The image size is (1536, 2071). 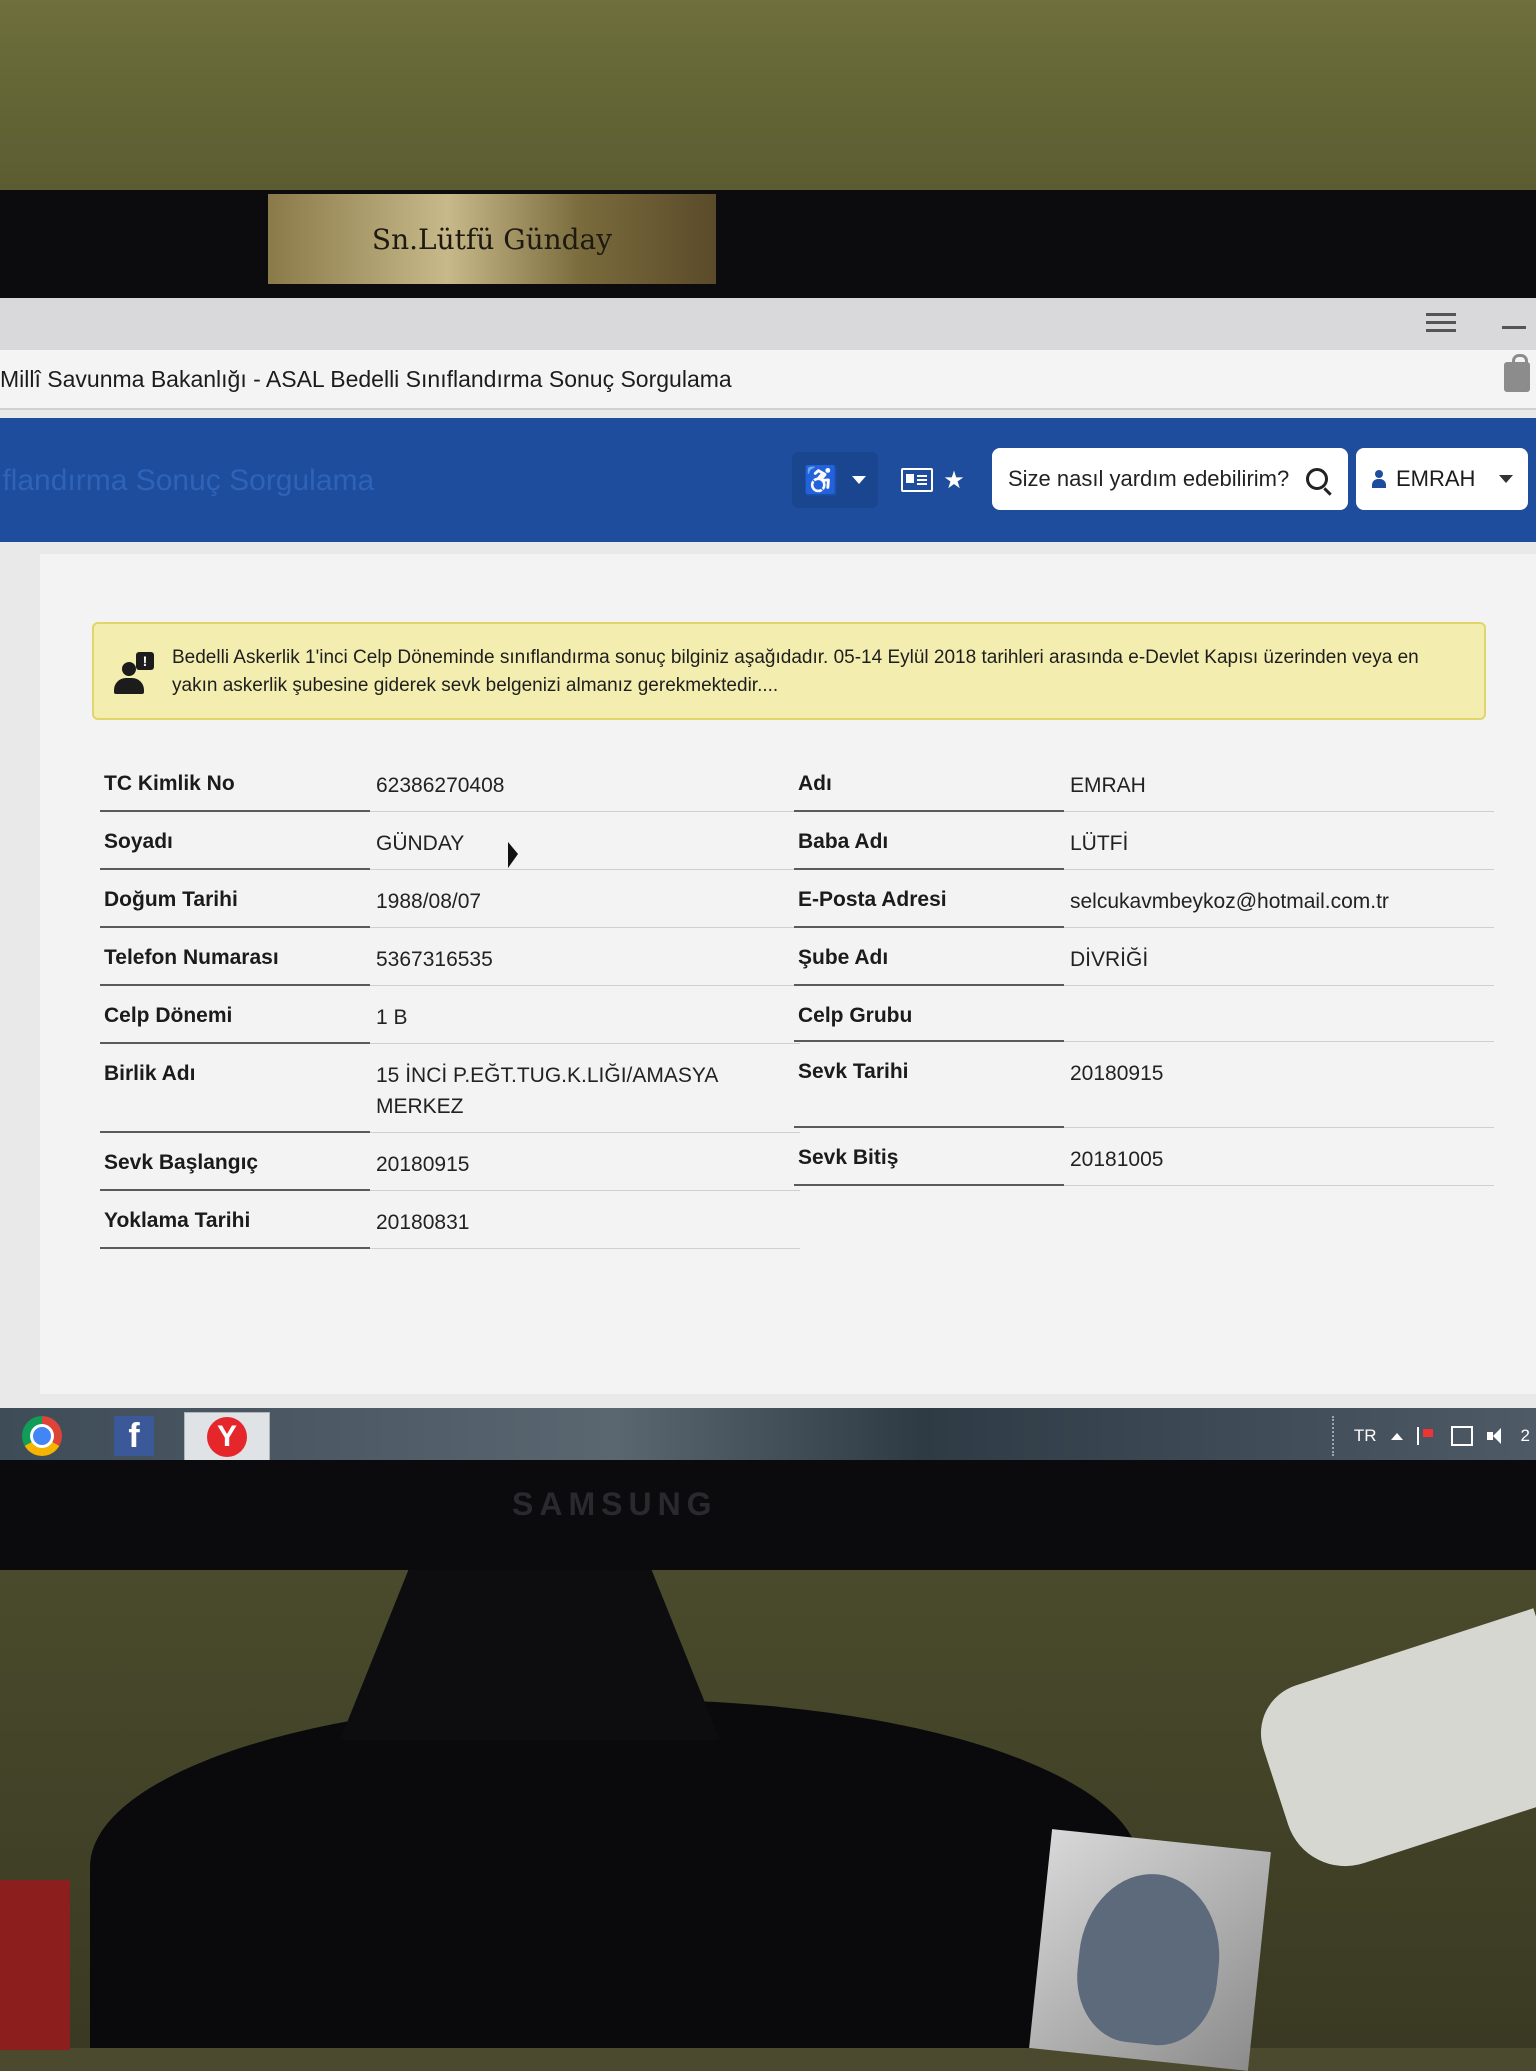 I want to click on system-tray: TR 2, so click(x=1433, y=1436).